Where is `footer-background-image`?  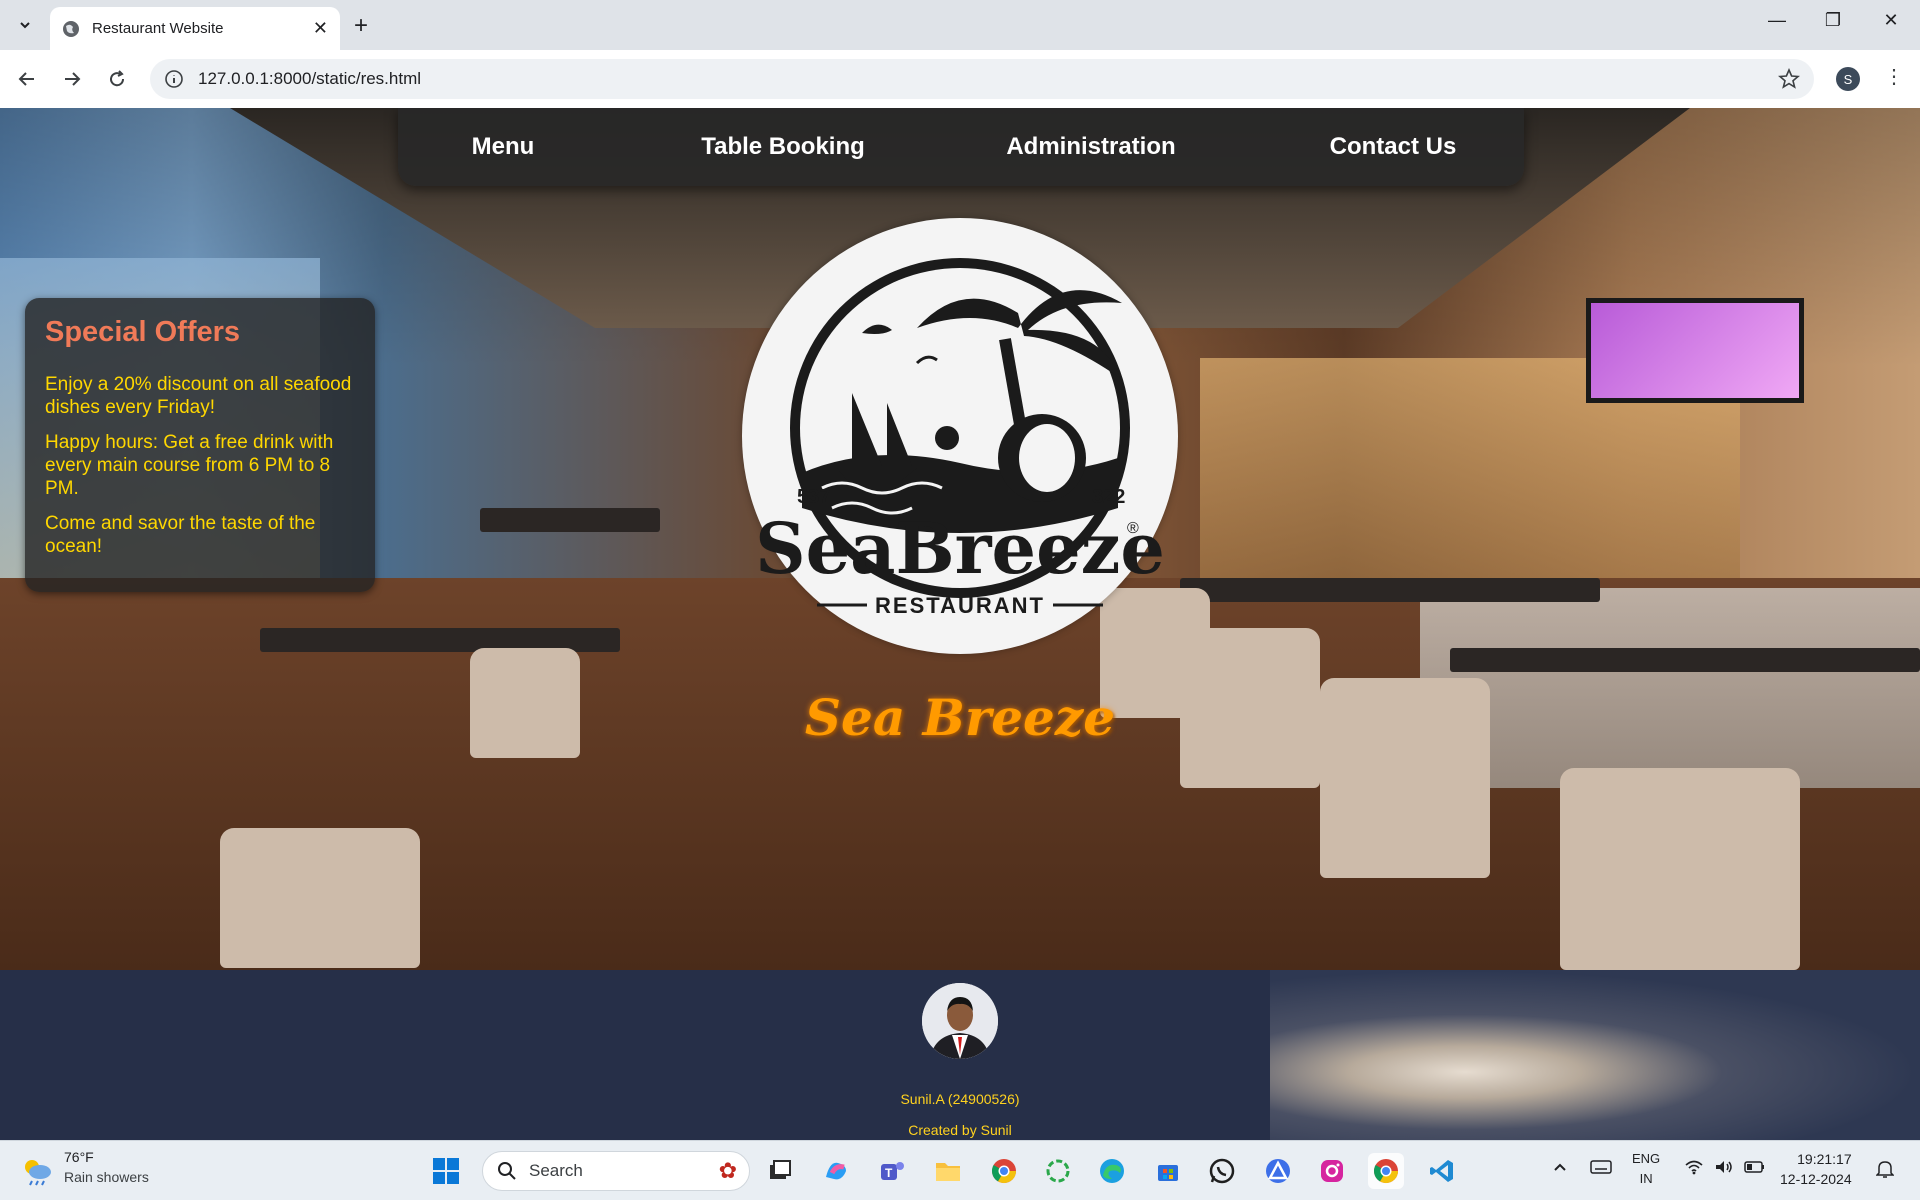
footer-background-image is located at coordinates (1595, 1055).